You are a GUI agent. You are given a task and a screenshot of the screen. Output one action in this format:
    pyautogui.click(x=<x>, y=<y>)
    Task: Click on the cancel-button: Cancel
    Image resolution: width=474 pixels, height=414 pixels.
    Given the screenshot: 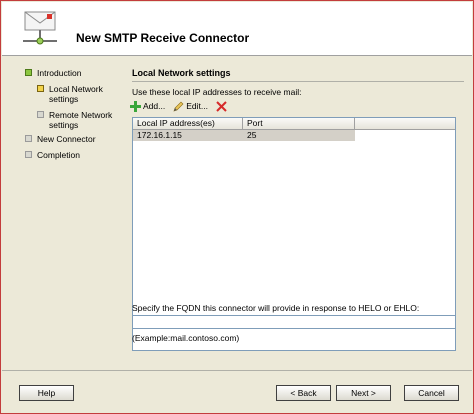 What is the action you would take?
    pyautogui.click(x=431, y=393)
    